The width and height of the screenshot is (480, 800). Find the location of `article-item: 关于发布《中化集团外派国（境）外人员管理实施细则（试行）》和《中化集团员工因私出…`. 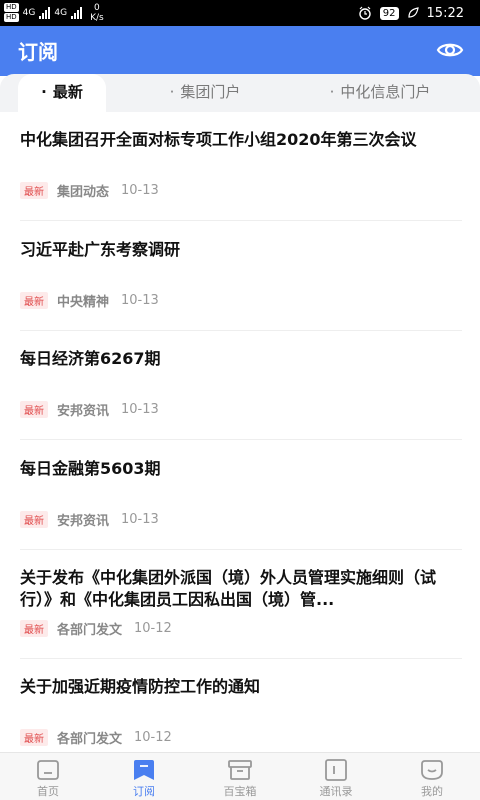

article-item: 关于发布《中化集团外派国（境）外人员管理实施细则（试行）》和《中化集团员工因私出… is located at coordinates (241, 613).